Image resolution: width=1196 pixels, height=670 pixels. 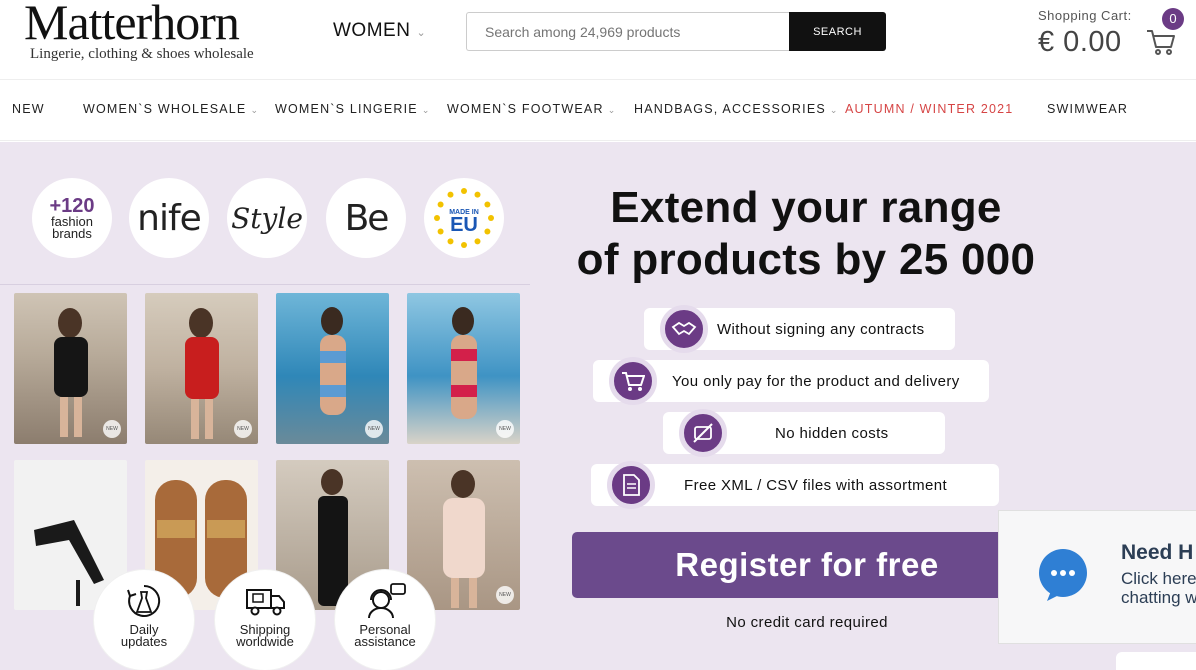 I want to click on nav-label: HANDBAGS, ACCESSORIES, so click(x=730, y=109).